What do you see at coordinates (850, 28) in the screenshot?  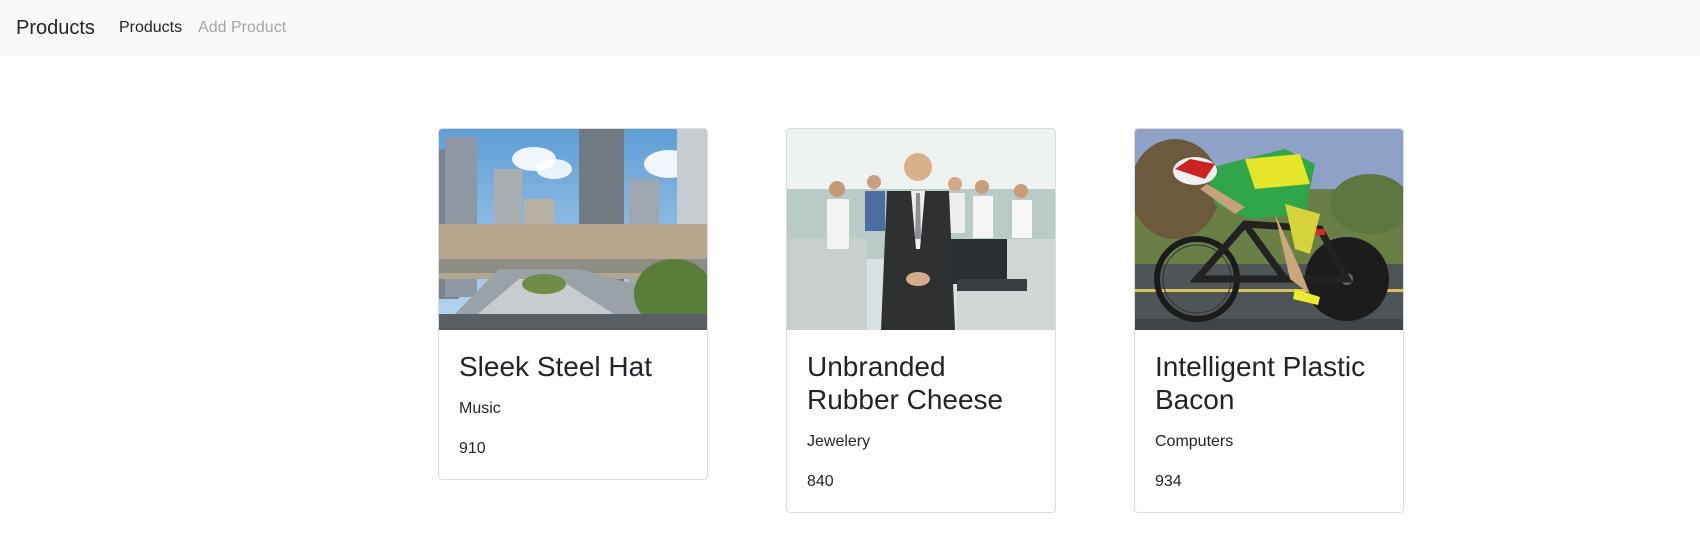 I see `navbar: Products Products Add Product` at bounding box center [850, 28].